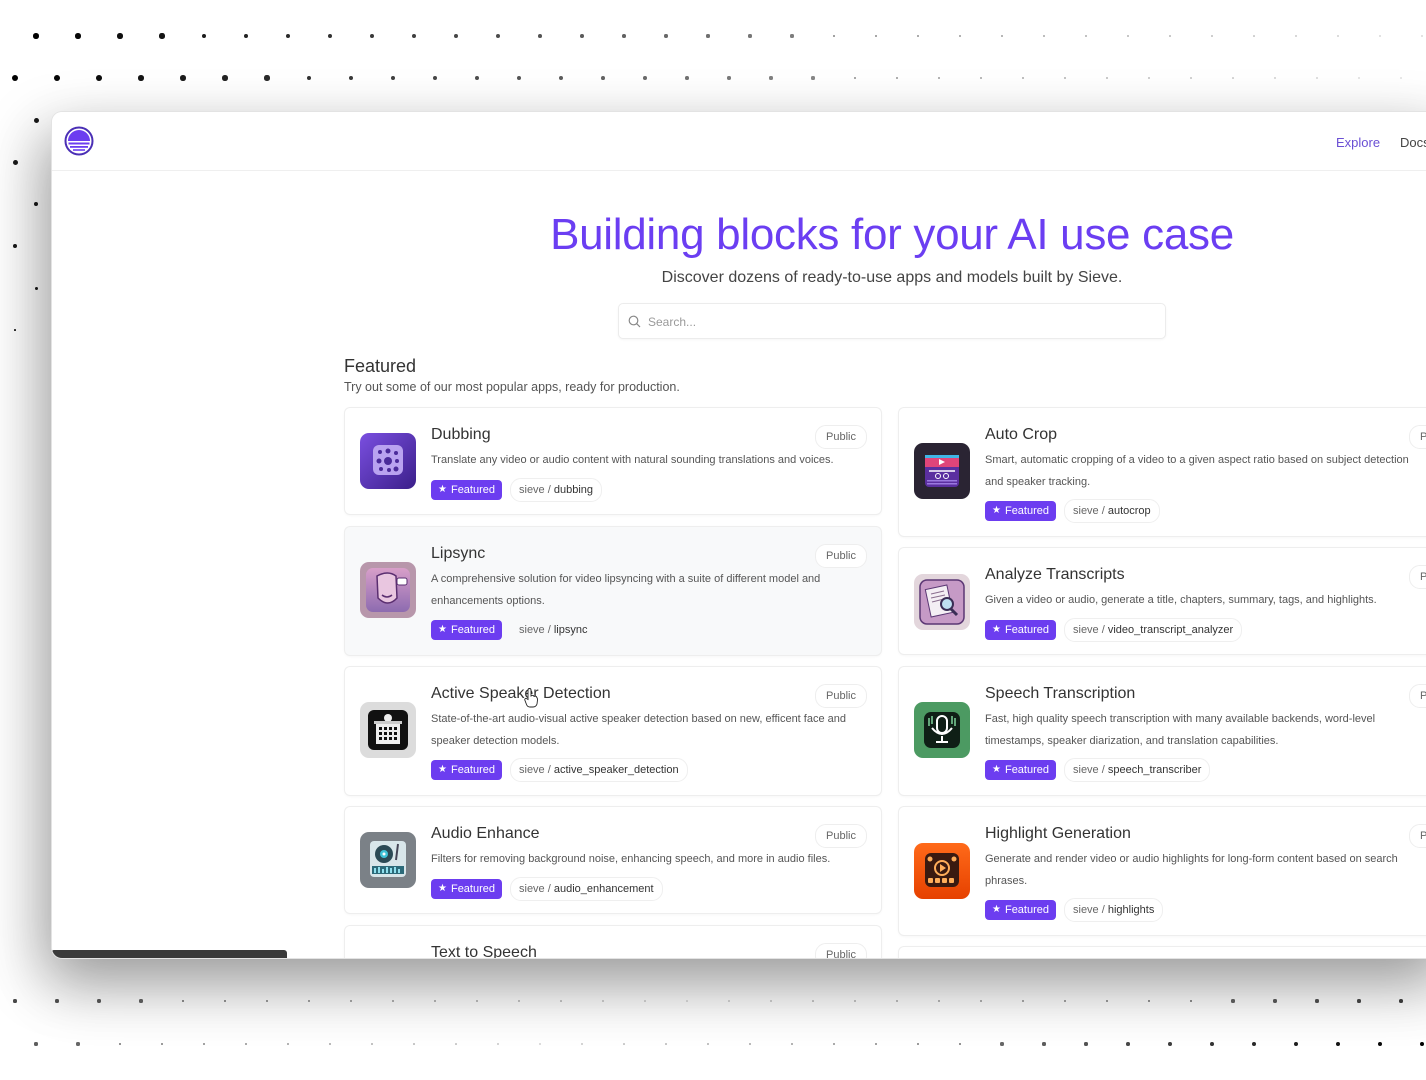  Describe the element at coordinates (1137, 770) in the screenshot. I see `app-slug: sieve / speech_transcriber` at that location.